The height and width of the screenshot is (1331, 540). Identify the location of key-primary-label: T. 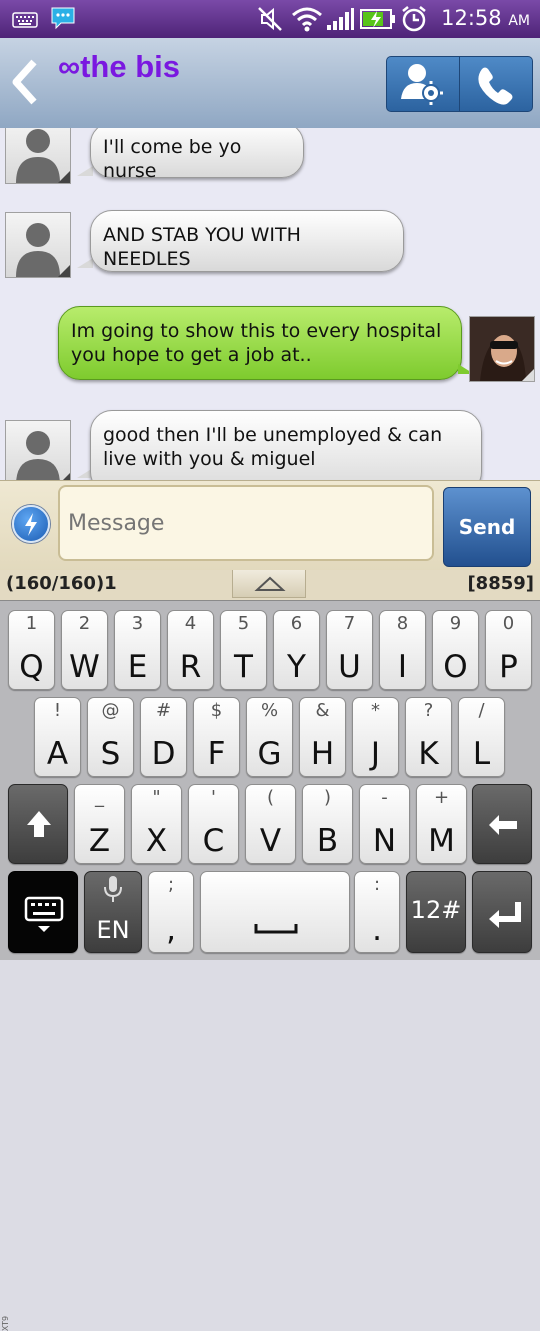
(243, 667).